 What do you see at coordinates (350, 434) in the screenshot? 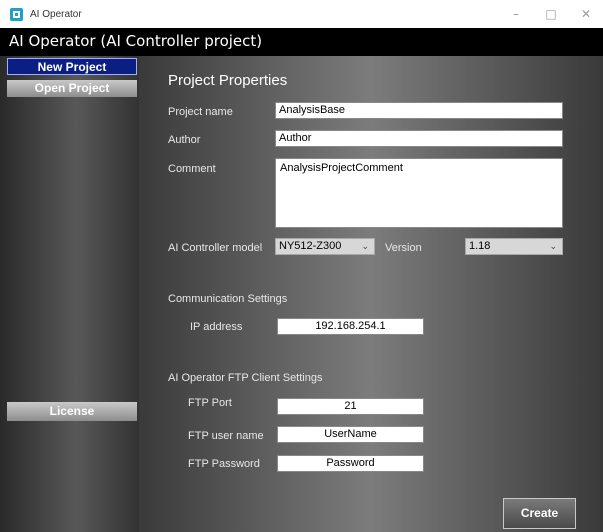
I see `ftp-user-name-input: UserName` at bounding box center [350, 434].